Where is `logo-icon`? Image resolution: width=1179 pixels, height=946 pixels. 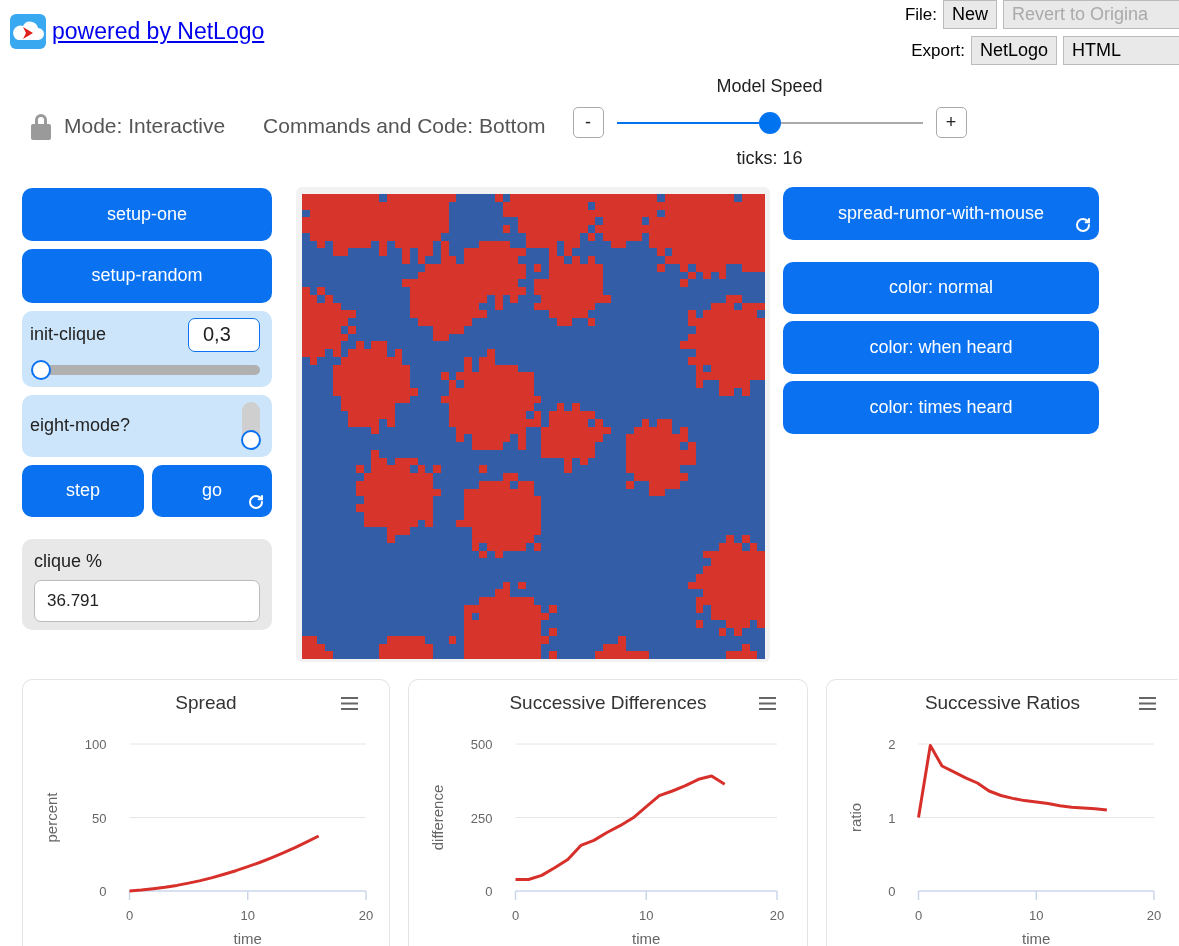
logo-icon is located at coordinates (28, 31).